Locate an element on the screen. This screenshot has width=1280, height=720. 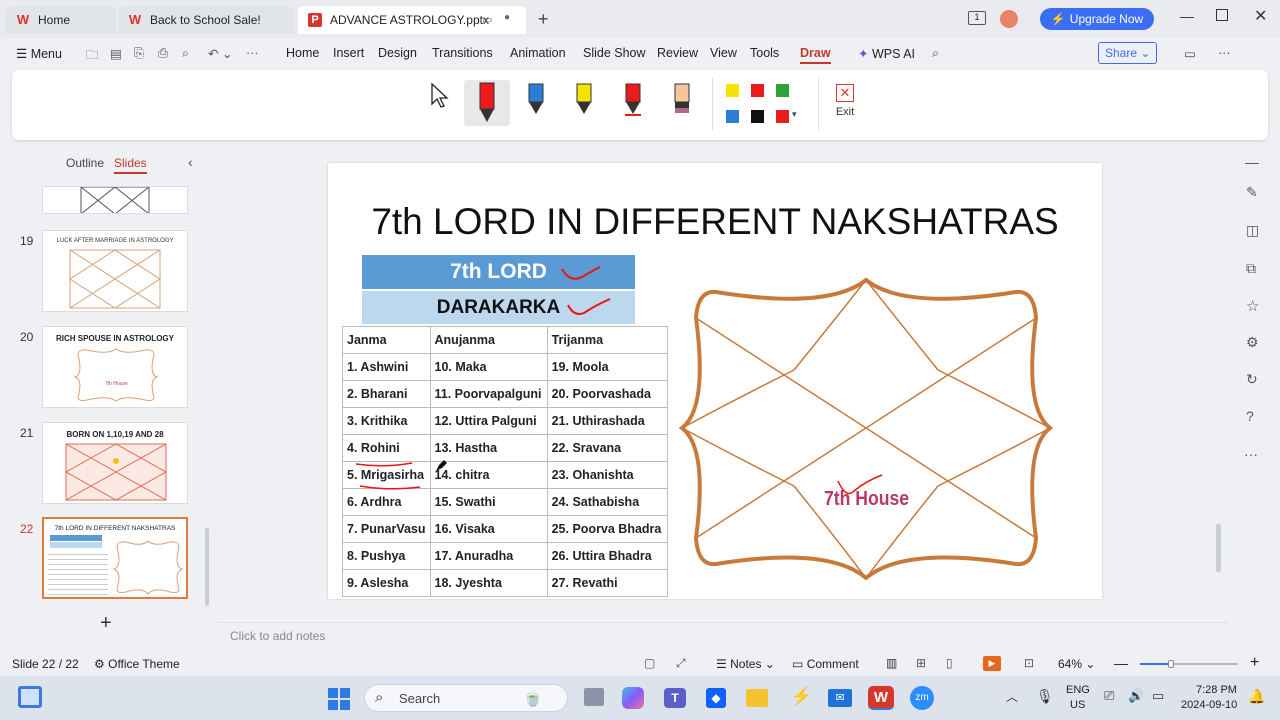
clock-time: 7:28 PM is located at coordinates (1216, 690).